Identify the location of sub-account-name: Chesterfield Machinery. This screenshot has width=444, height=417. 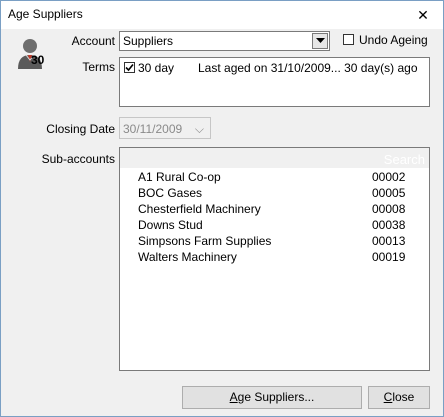
(199, 209).